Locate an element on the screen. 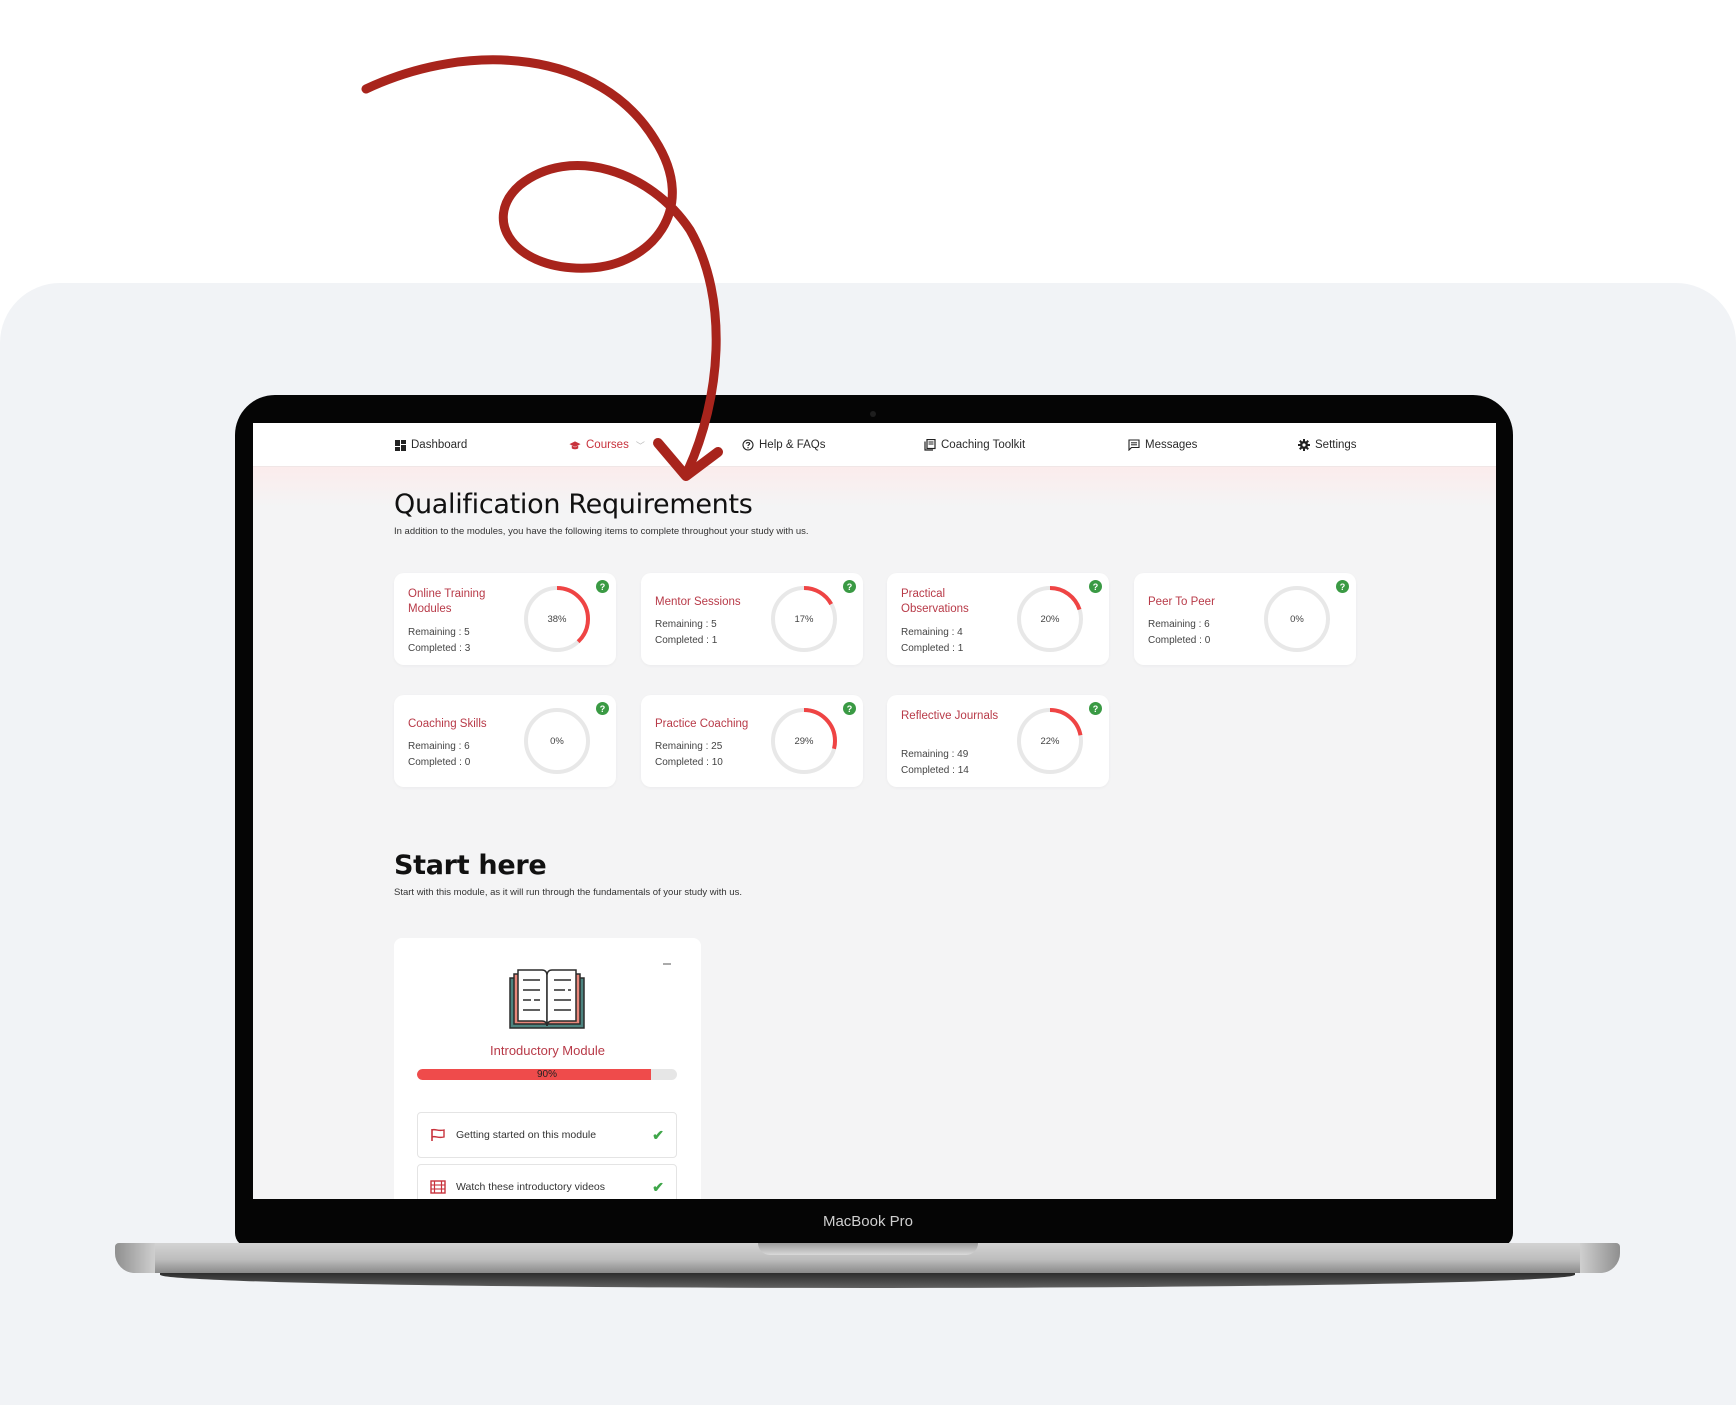  nav-label: Courses is located at coordinates (607, 445).